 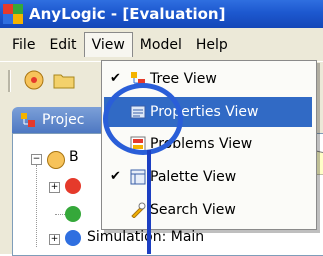 What do you see at coordinates (13, 14) in the screenshot?
I see `anylogic-logo-icon` at bounding box center [13, 14].